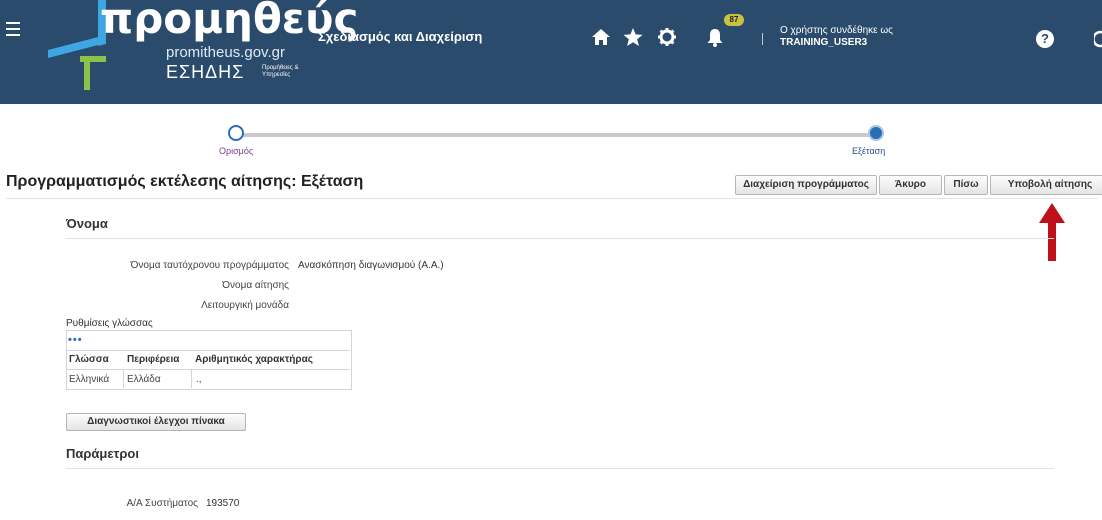  Describe the element at coordinates (715, 37) in the screenshot. I see `bell-icon` at that location.